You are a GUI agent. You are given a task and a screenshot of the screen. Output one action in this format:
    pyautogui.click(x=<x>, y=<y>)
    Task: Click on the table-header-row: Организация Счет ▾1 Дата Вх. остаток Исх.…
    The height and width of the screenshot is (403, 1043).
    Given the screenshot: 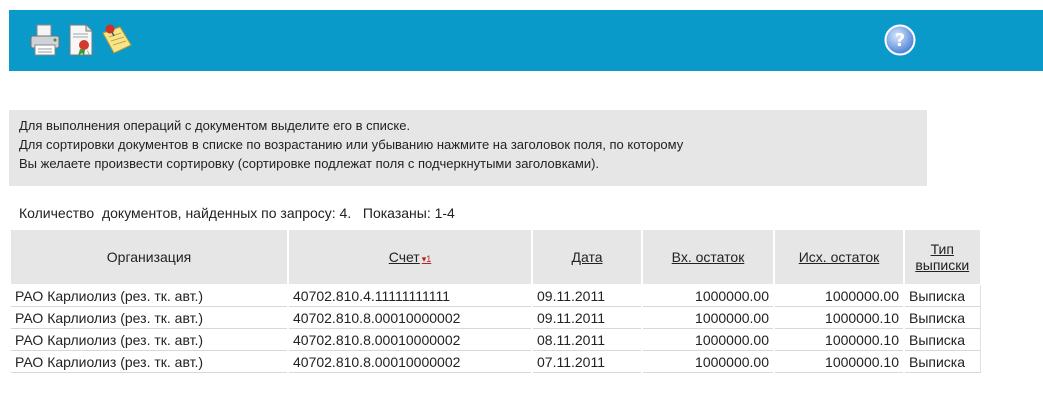 What is the action you would take?
    pyautogui.click(x=495, y=257)
    